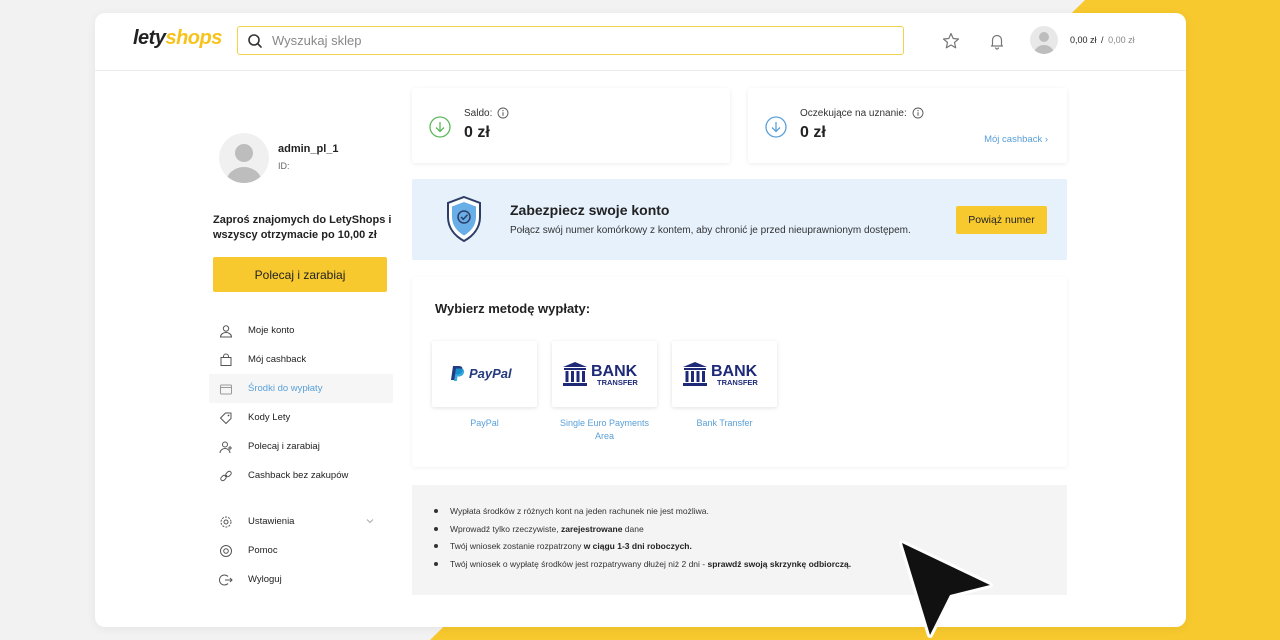  I want to click on sidebar-item-cashback-bez-zakupow: Cashback bez zakupów, so click(301, 475).